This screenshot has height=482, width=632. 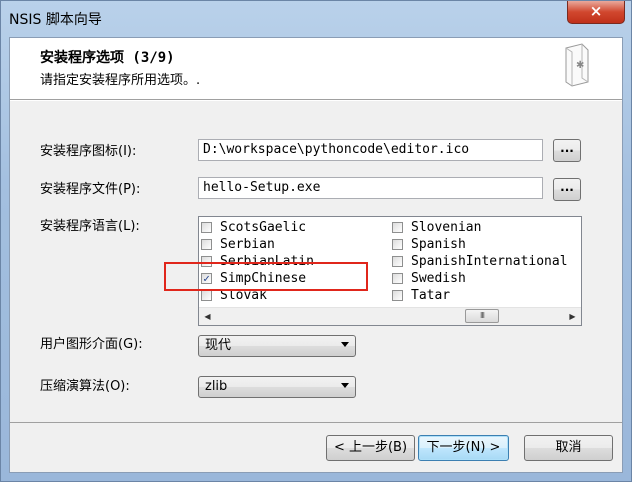 I want to click on scroll-thumb: III, so click(x=482, y=316).